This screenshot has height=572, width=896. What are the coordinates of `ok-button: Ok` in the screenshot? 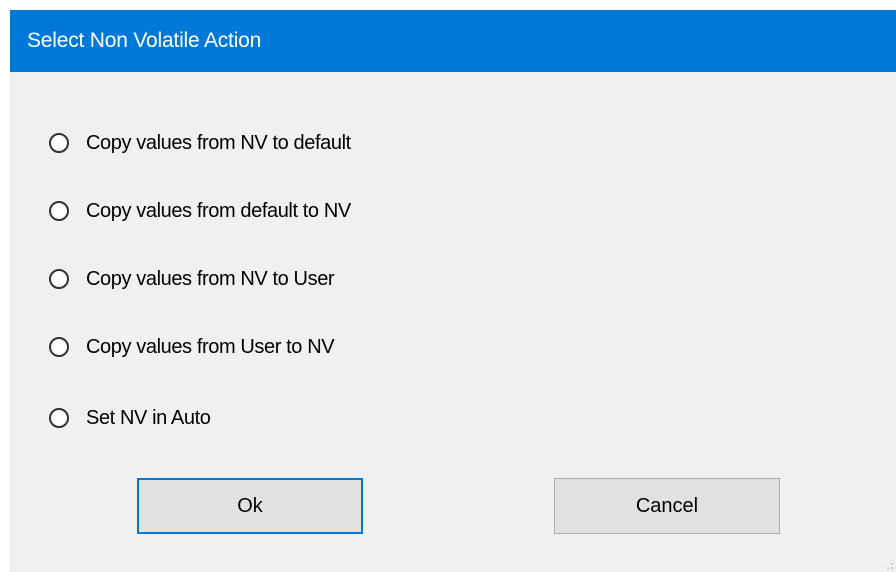 It's located at (250, 506).